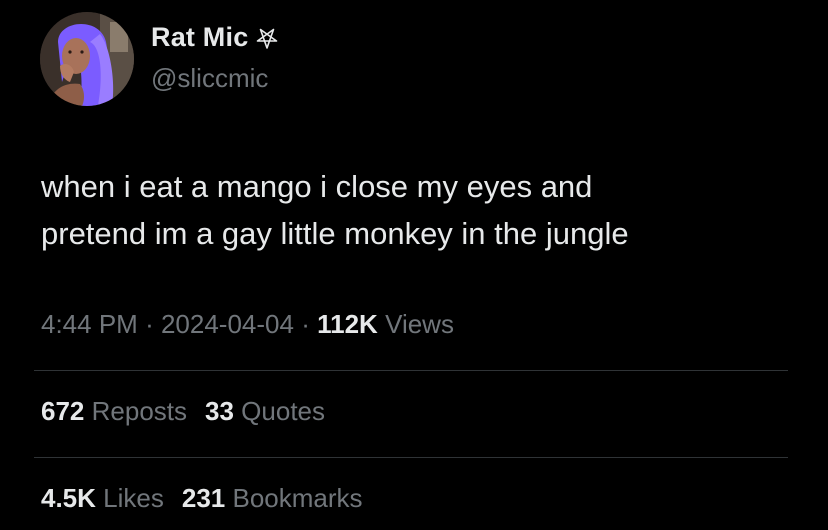 The height and width of the screenshot is (530, 828). I want to click on avatar, so click(87, 59).